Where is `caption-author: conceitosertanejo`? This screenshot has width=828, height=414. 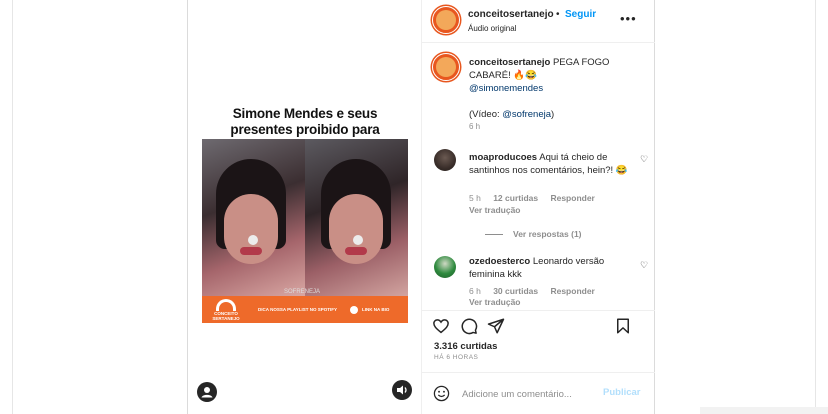
caption-author: conceitosertanejo is located at coordinates (509, 62).